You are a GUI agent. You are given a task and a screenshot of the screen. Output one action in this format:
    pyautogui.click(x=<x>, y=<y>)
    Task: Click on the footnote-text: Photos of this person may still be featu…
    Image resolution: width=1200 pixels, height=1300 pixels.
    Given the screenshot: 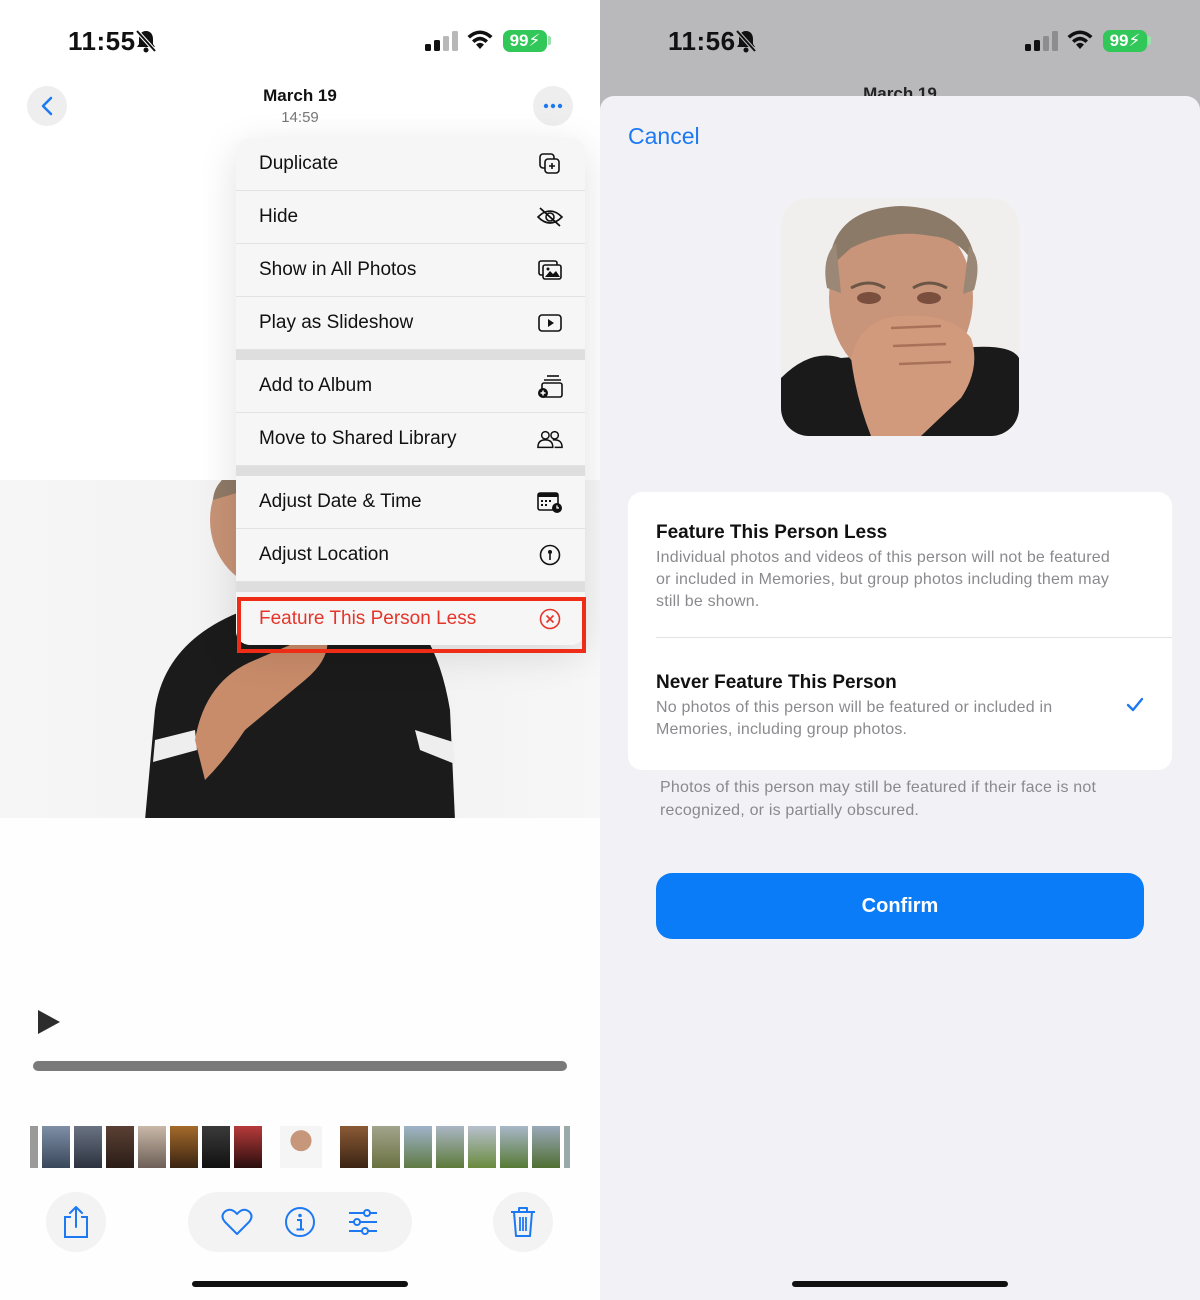 What is the action you would take?
    pyautogui.click(x=878, y=799)
    